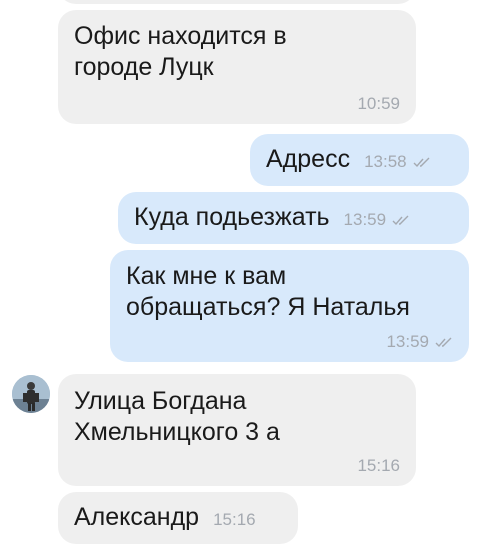 The width and height of the screenshot is (480, 545). Describe the element at coordinates (268, 291) in the screenshot. I see `message-text: Как мне к вам обращаться? Я Наталья` at that location.